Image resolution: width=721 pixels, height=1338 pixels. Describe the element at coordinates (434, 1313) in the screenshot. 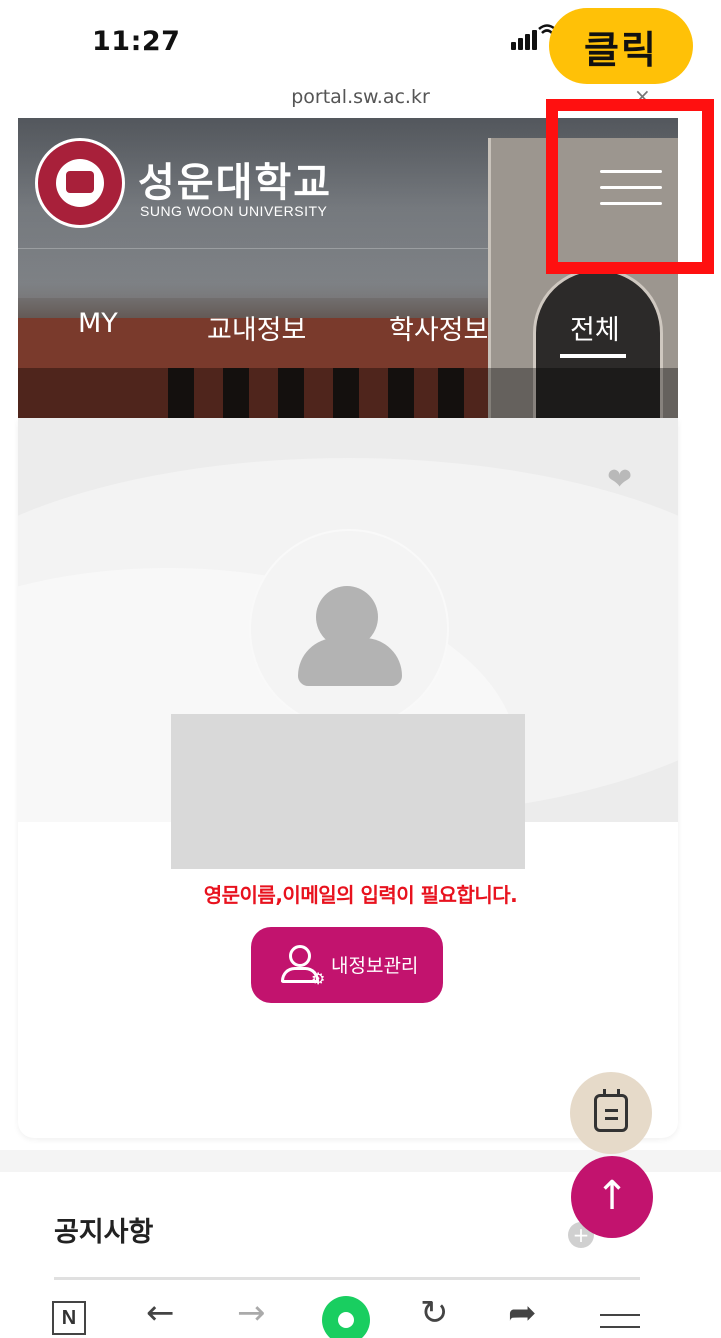

I see `refresh-icon: ↻` at that location.